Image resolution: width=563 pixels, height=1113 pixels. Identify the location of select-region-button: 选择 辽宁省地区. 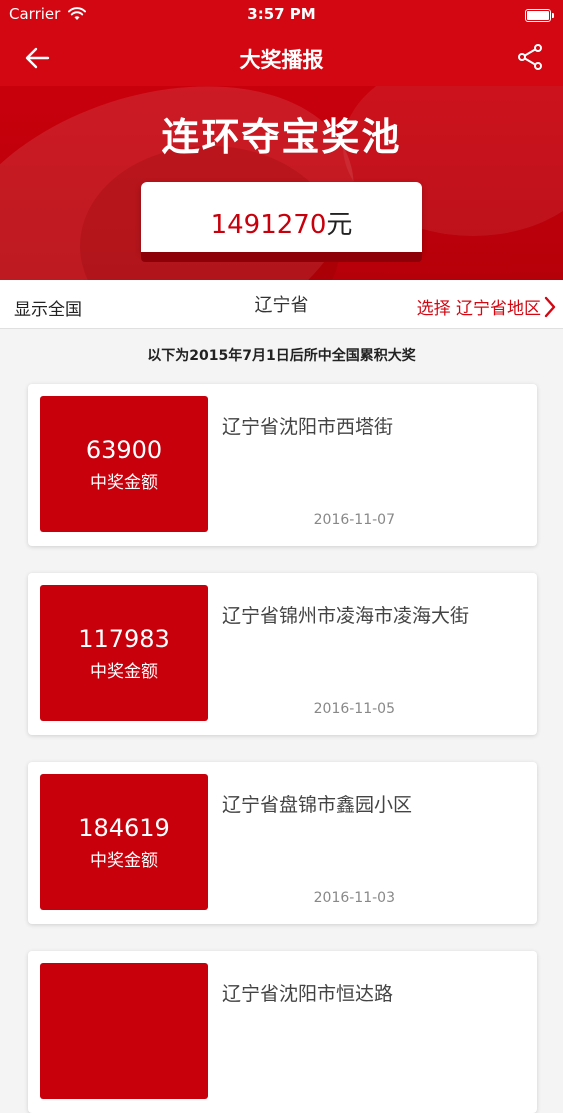
(487, 306).